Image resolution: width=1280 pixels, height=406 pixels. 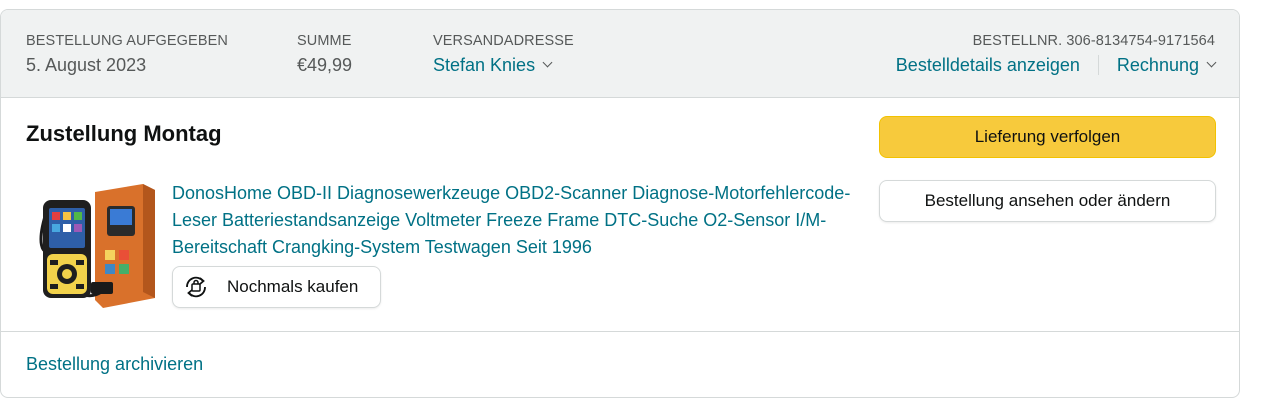 What do you see at coordinates (324, 54) in the screenshot?
I see `order-total-column: Summe €49,99` at bounding box center [324, 54].